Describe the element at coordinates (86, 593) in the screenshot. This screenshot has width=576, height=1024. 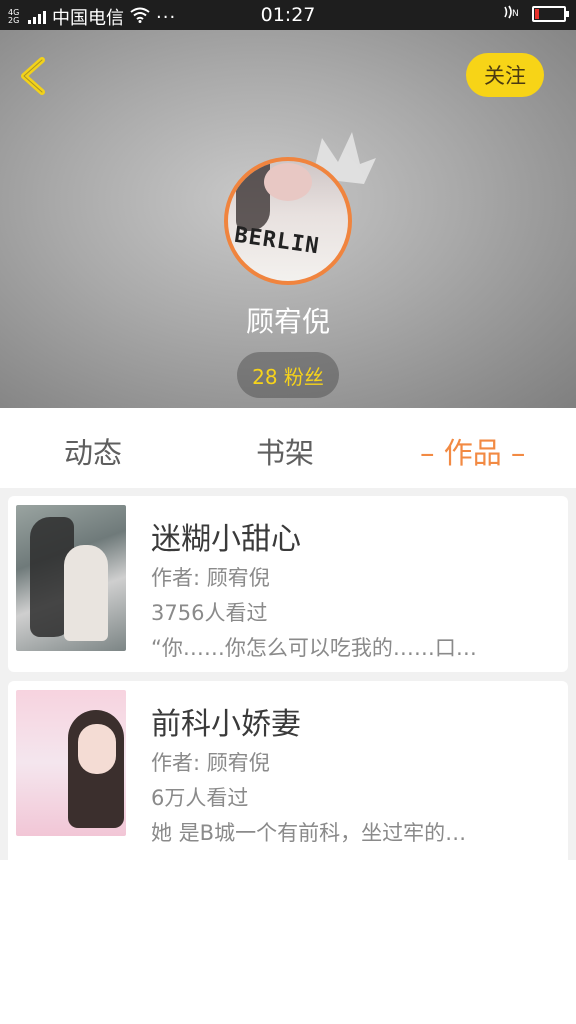
I see `cover-figure-body` at that location.